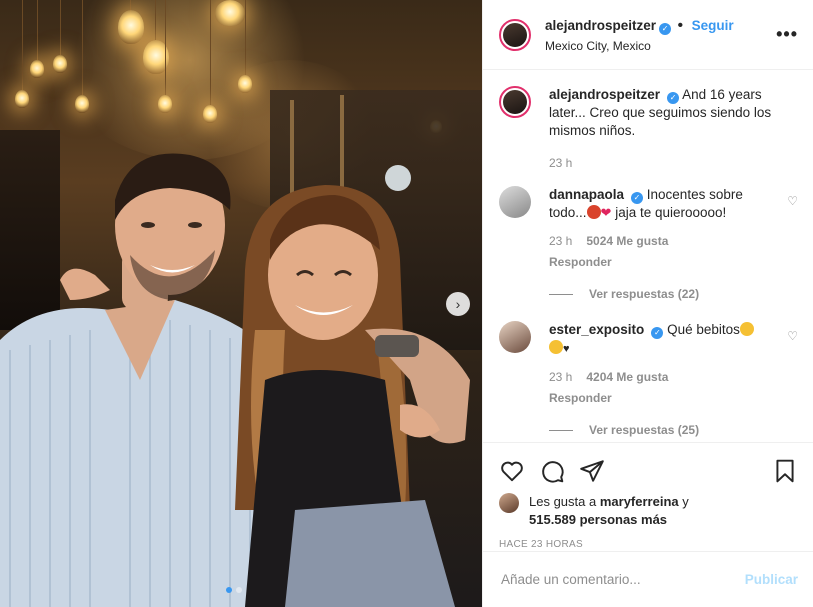  What do you see at coordinates (512, 471) in the screenshot?
I see `like-heart-icon` at bounding box center [512, 471].